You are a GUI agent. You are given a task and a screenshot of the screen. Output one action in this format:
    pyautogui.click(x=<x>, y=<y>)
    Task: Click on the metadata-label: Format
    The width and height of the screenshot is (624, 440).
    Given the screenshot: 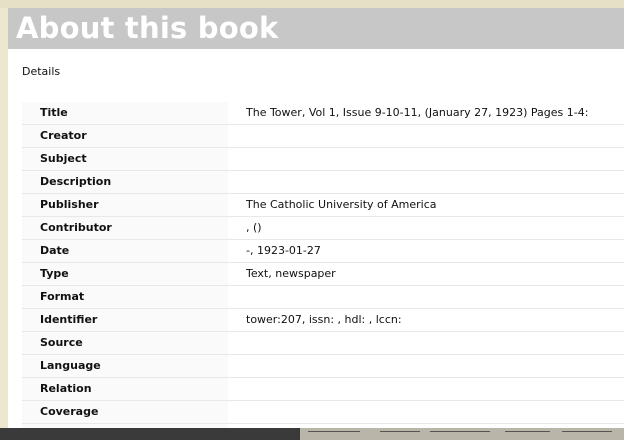 What is the action you would take?
    pyautogui.click(x=125, y=297)
    